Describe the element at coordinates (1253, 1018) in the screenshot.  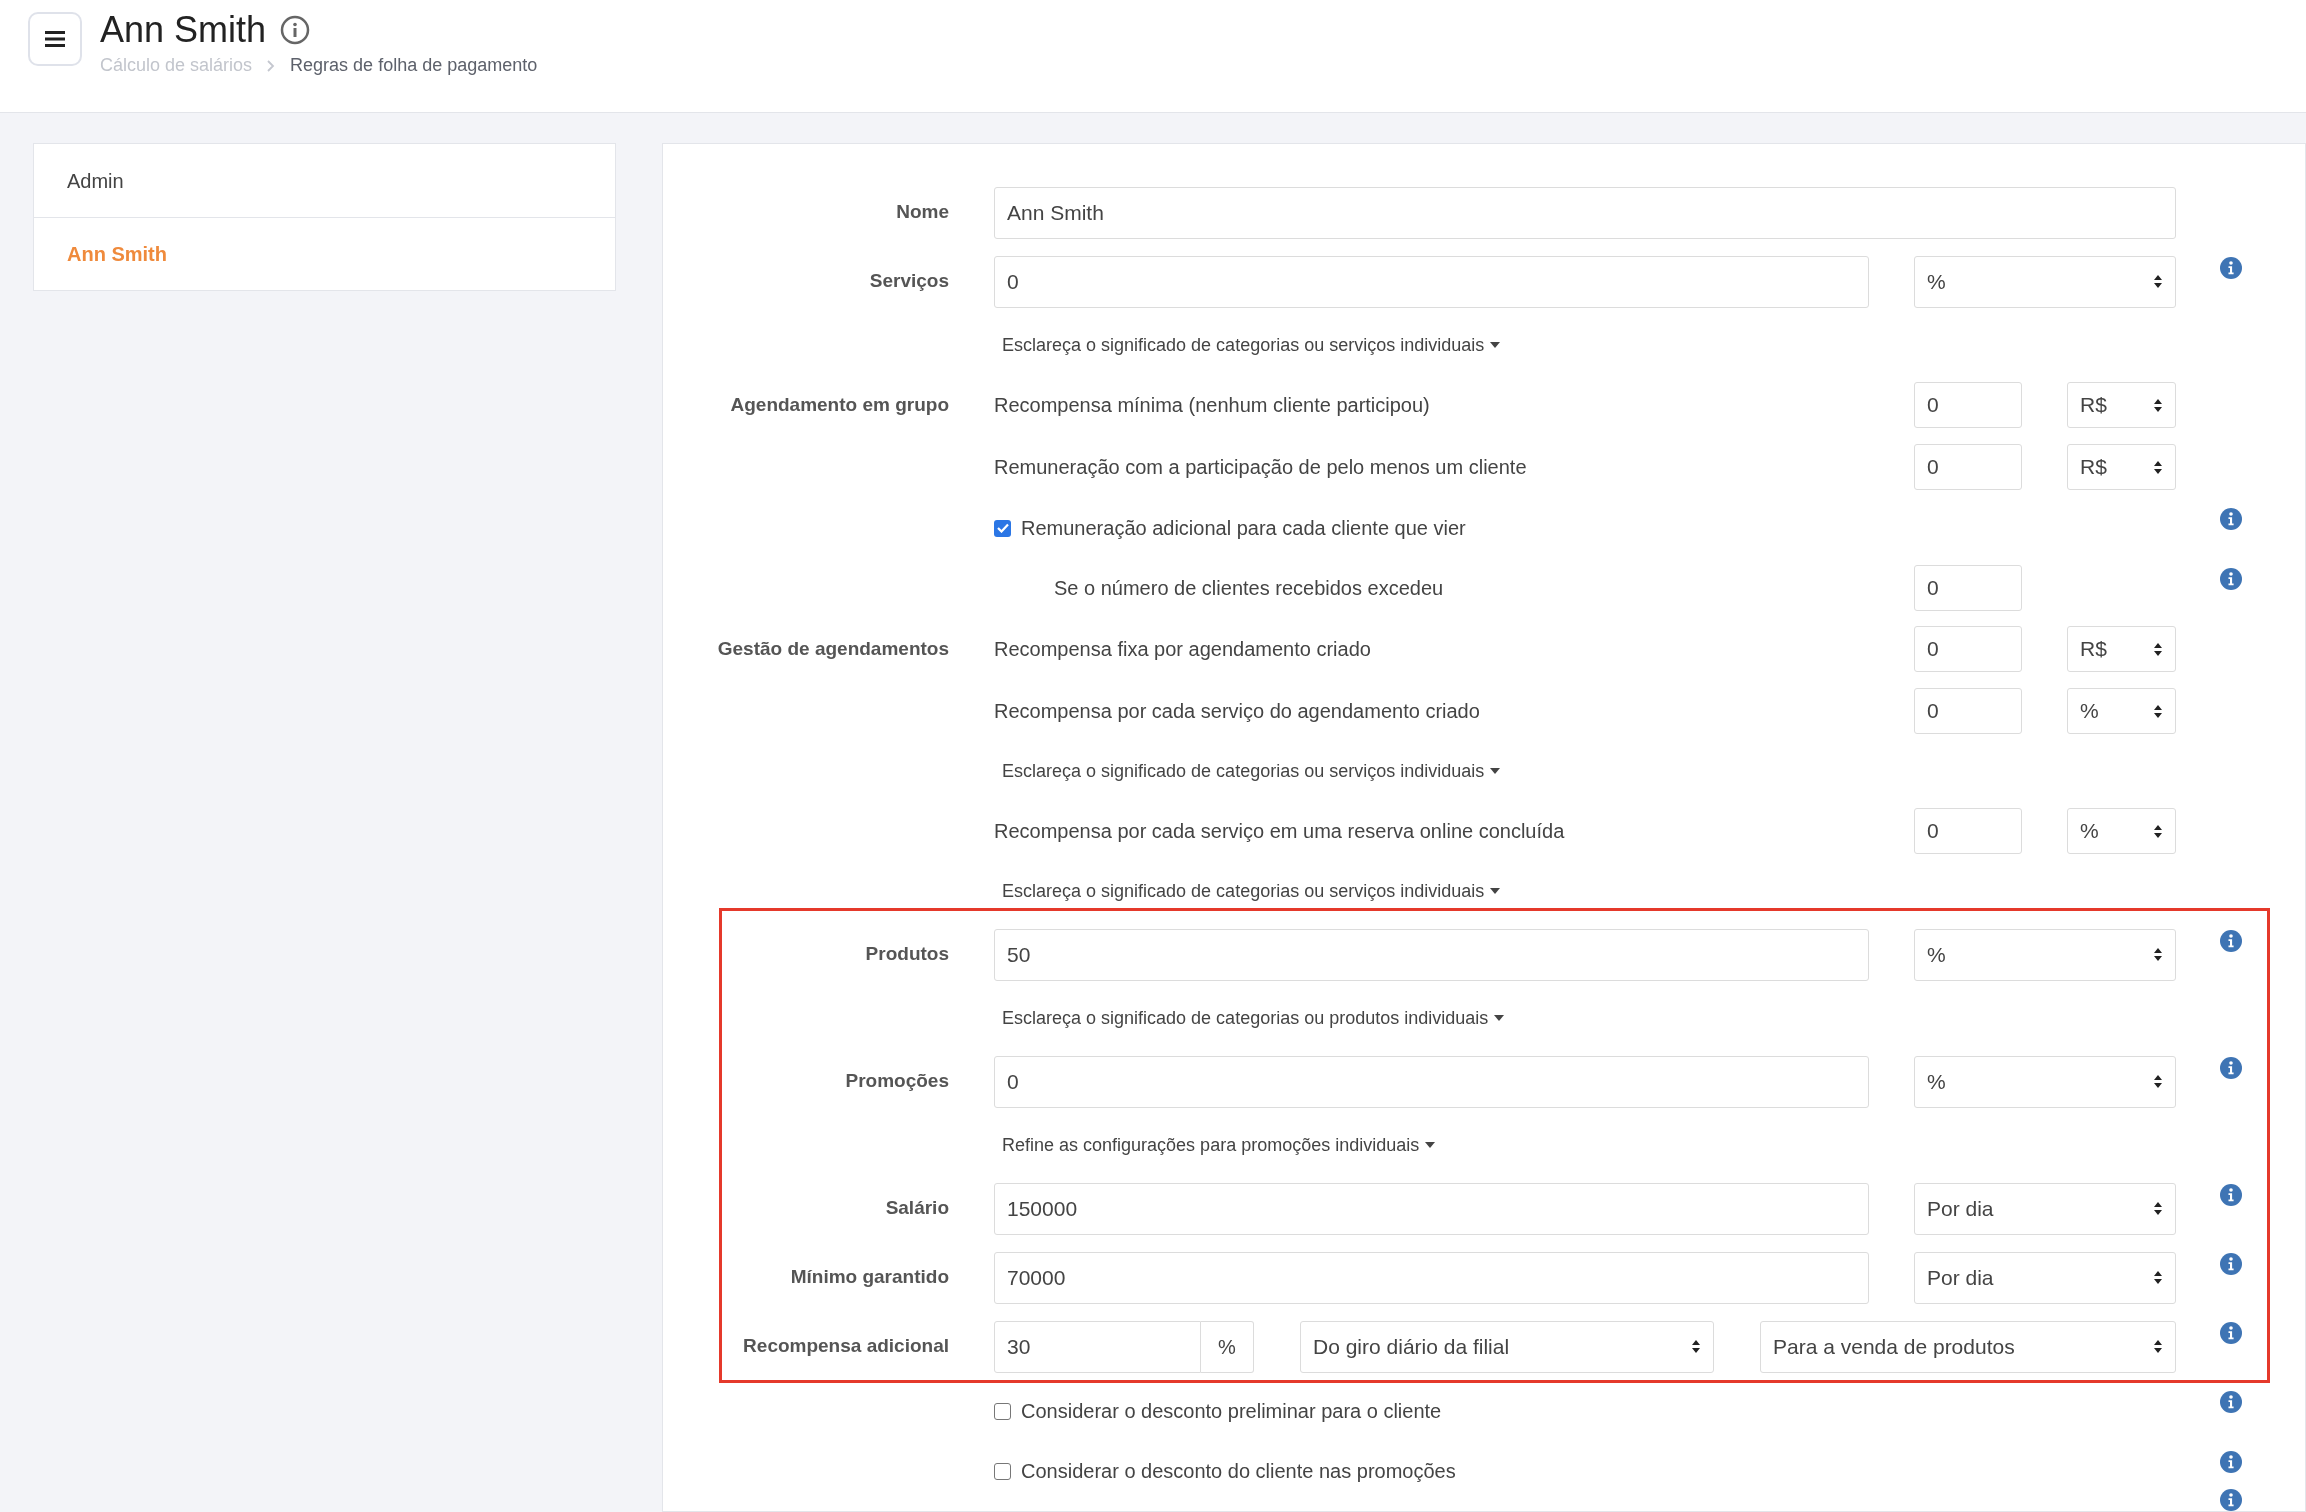
I see `expand-link: Esclareça o significado de categorias ou produtos individuais` at that location.